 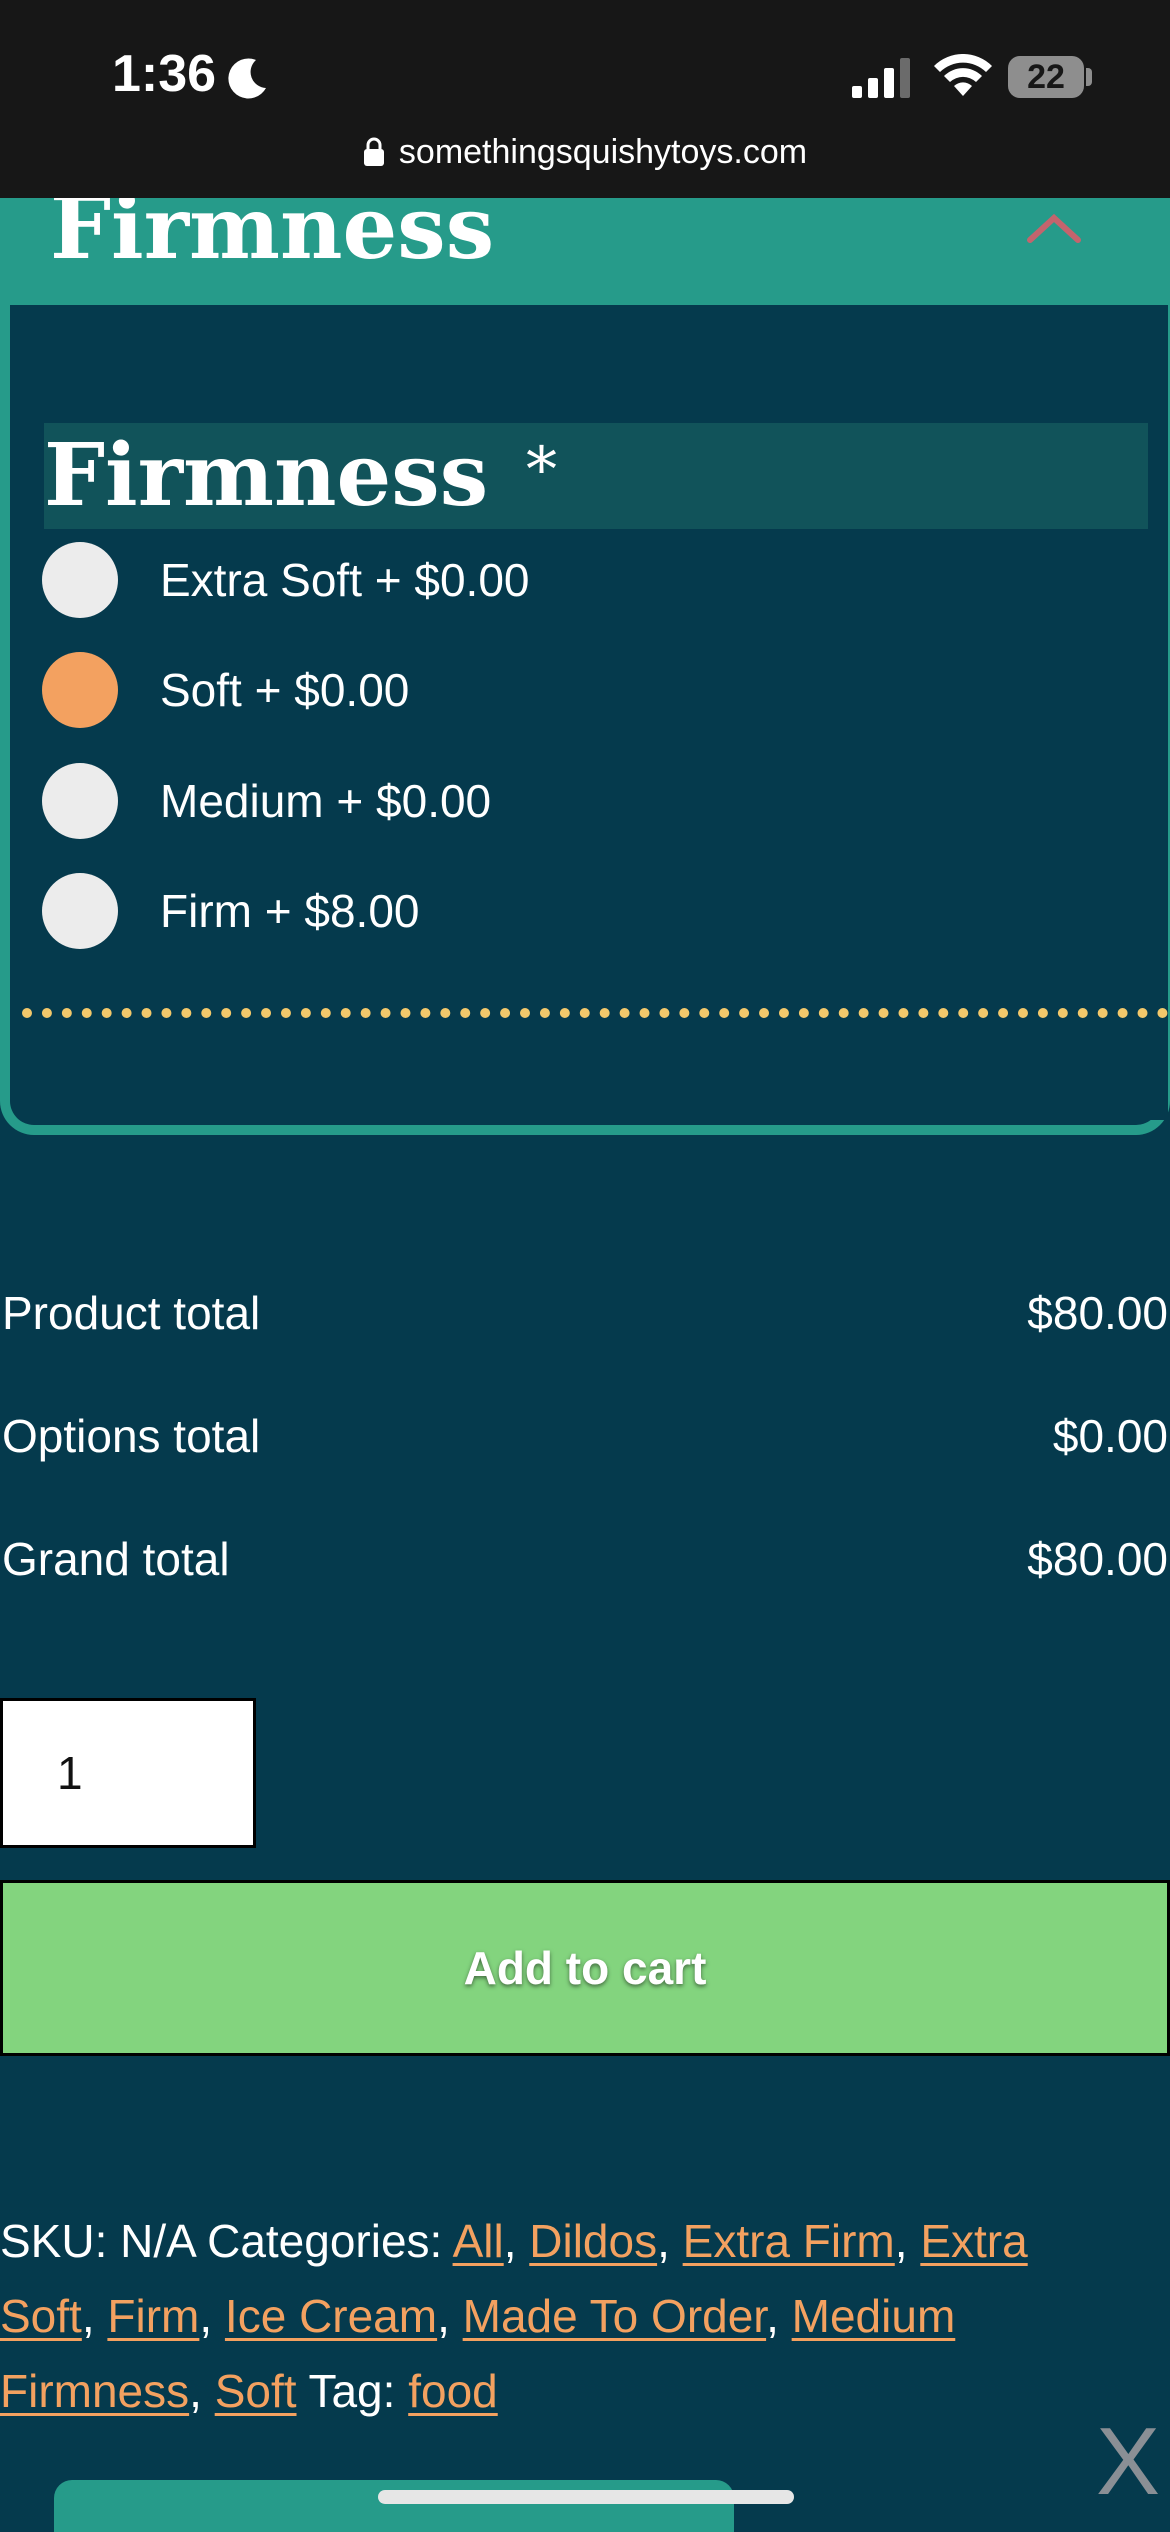 I want to click on sku-value: N/A, so click(x=157, y=2241).